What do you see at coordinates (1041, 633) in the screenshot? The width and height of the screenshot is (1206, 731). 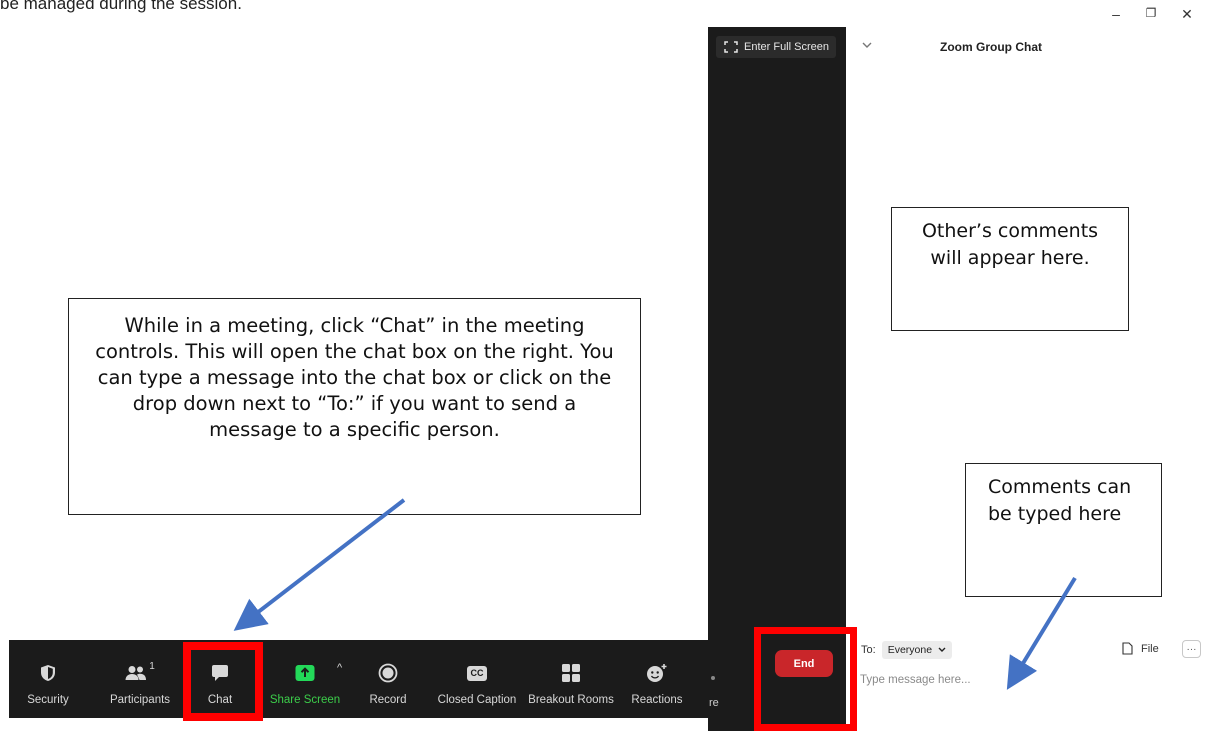 I see `arrow-to-message-input` at bounding box center [1041, 633].